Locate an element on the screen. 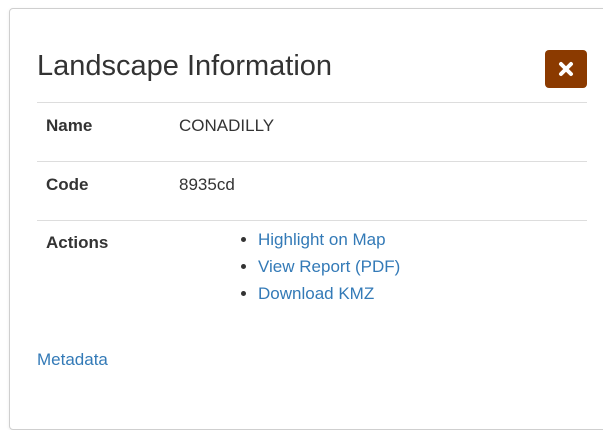 This screenshot has height=430, width=603. table-row-name: Name CONADILLY is located at coordinates (312, 132).